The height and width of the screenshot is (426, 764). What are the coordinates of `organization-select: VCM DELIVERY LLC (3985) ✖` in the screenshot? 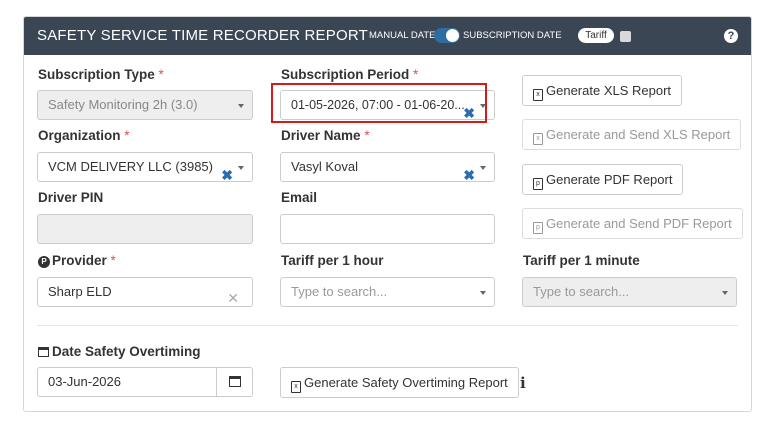 It's located at (145, 167).